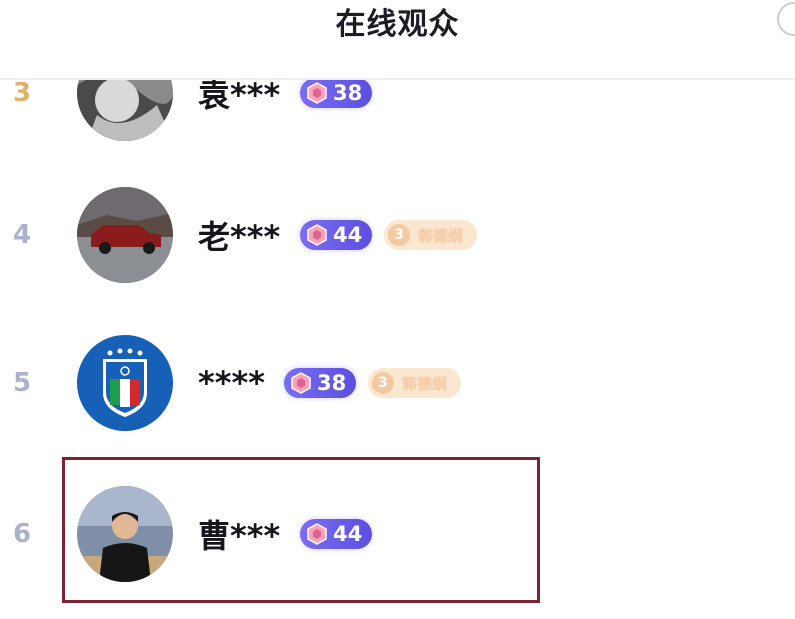 This screenshot has width=795, height=619. I want to click on level-badge: 44, so click(336, 235).